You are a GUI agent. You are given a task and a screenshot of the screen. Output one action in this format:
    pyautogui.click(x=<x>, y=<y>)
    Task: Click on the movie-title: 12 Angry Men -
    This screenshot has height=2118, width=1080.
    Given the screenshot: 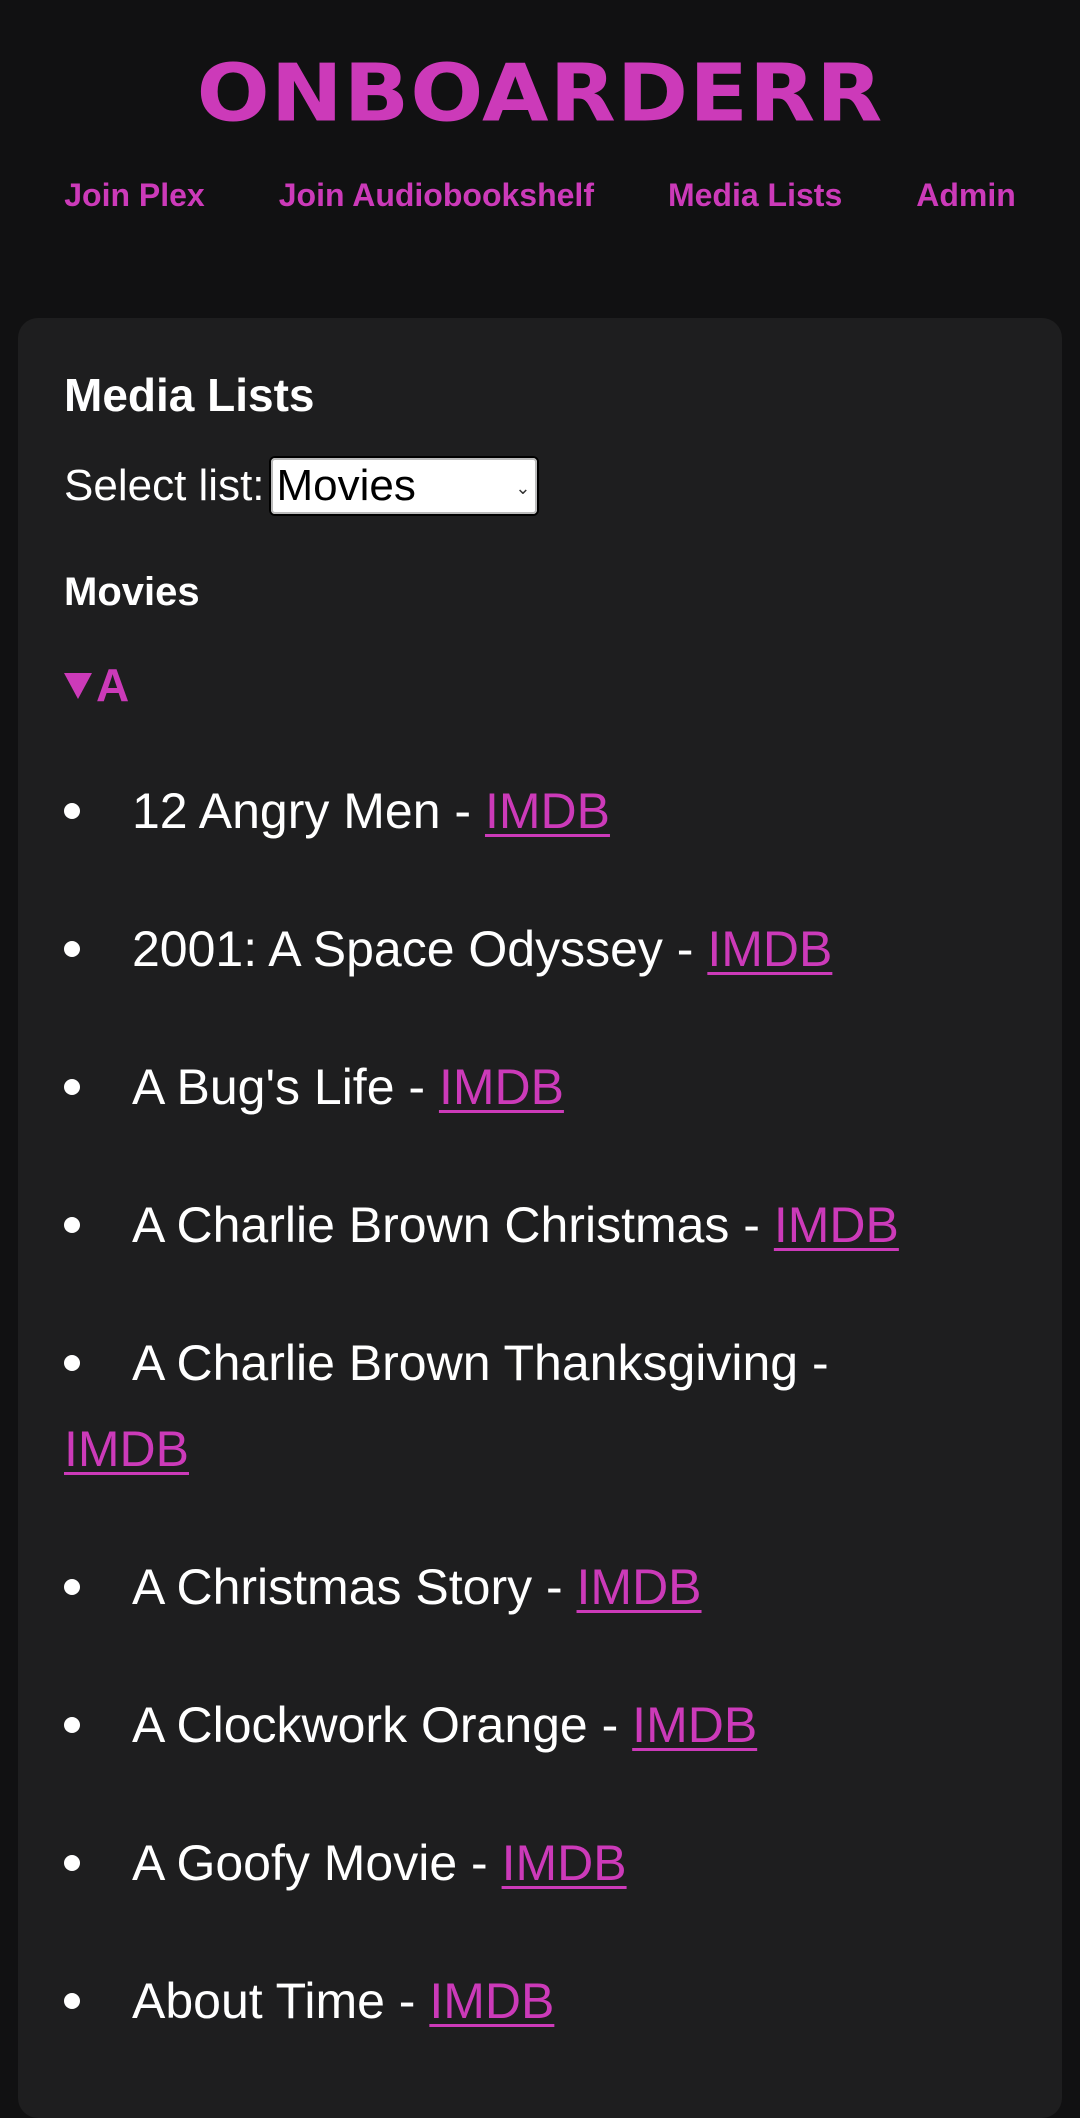 What is the action you would take?
    pyautogui.click(x=308, y=811)
    